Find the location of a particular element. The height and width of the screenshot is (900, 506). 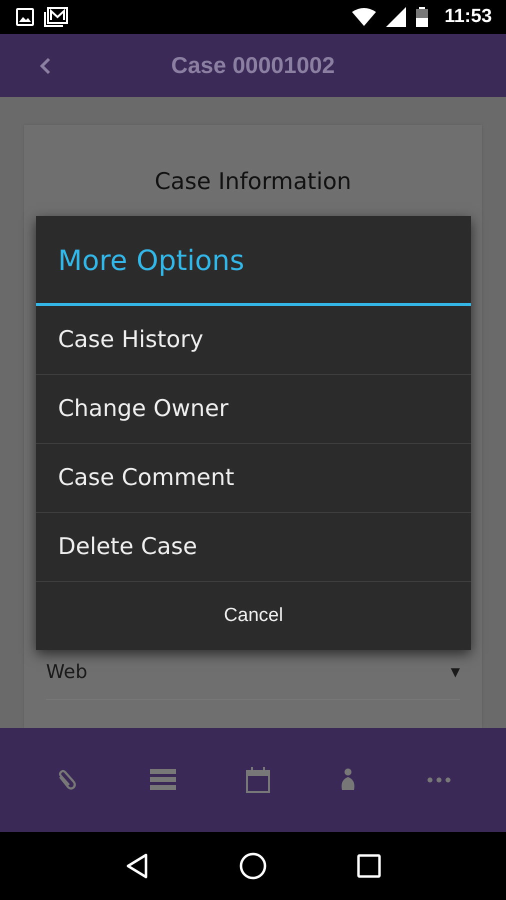

calendar-icon is located at coordinates (258, 780).